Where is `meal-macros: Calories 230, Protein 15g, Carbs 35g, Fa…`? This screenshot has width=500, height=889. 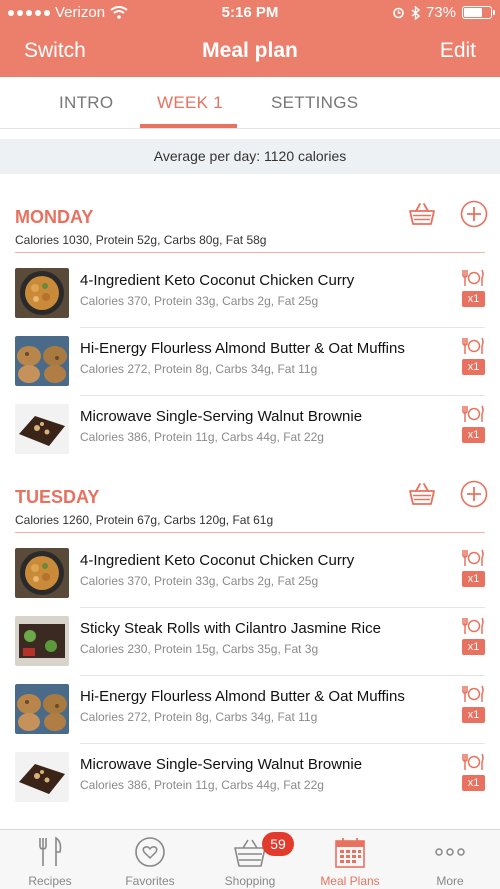
meal-macros: Calories 230, Protein 15g, Carbs 35g, Fa… is located at coordinates (199, 649).